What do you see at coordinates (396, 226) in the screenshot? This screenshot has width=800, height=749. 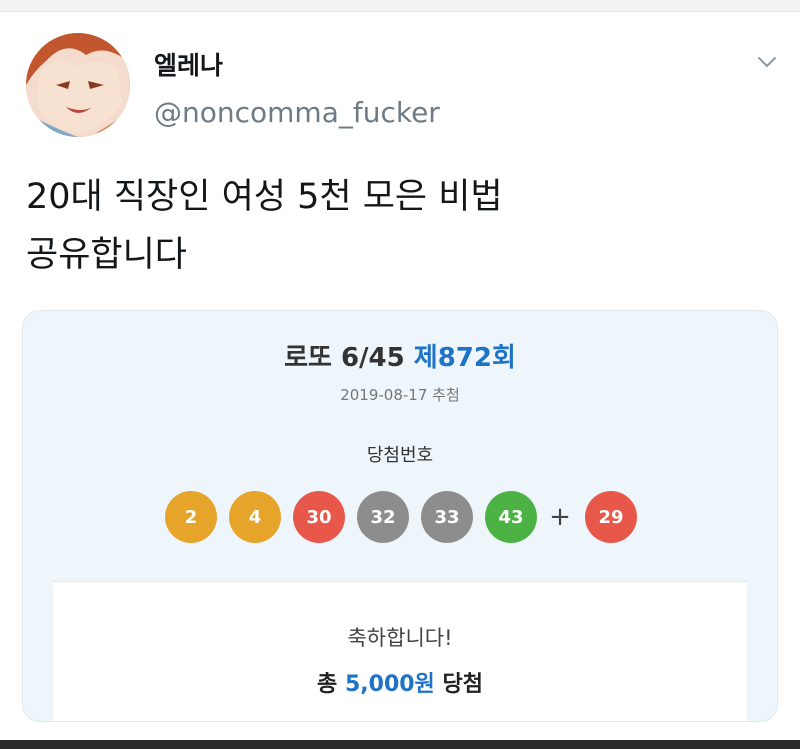 I see `tweet-text: 20대 직장인 여성 5천 모은 비법 공유합니다` at bounding box center [396, 226].